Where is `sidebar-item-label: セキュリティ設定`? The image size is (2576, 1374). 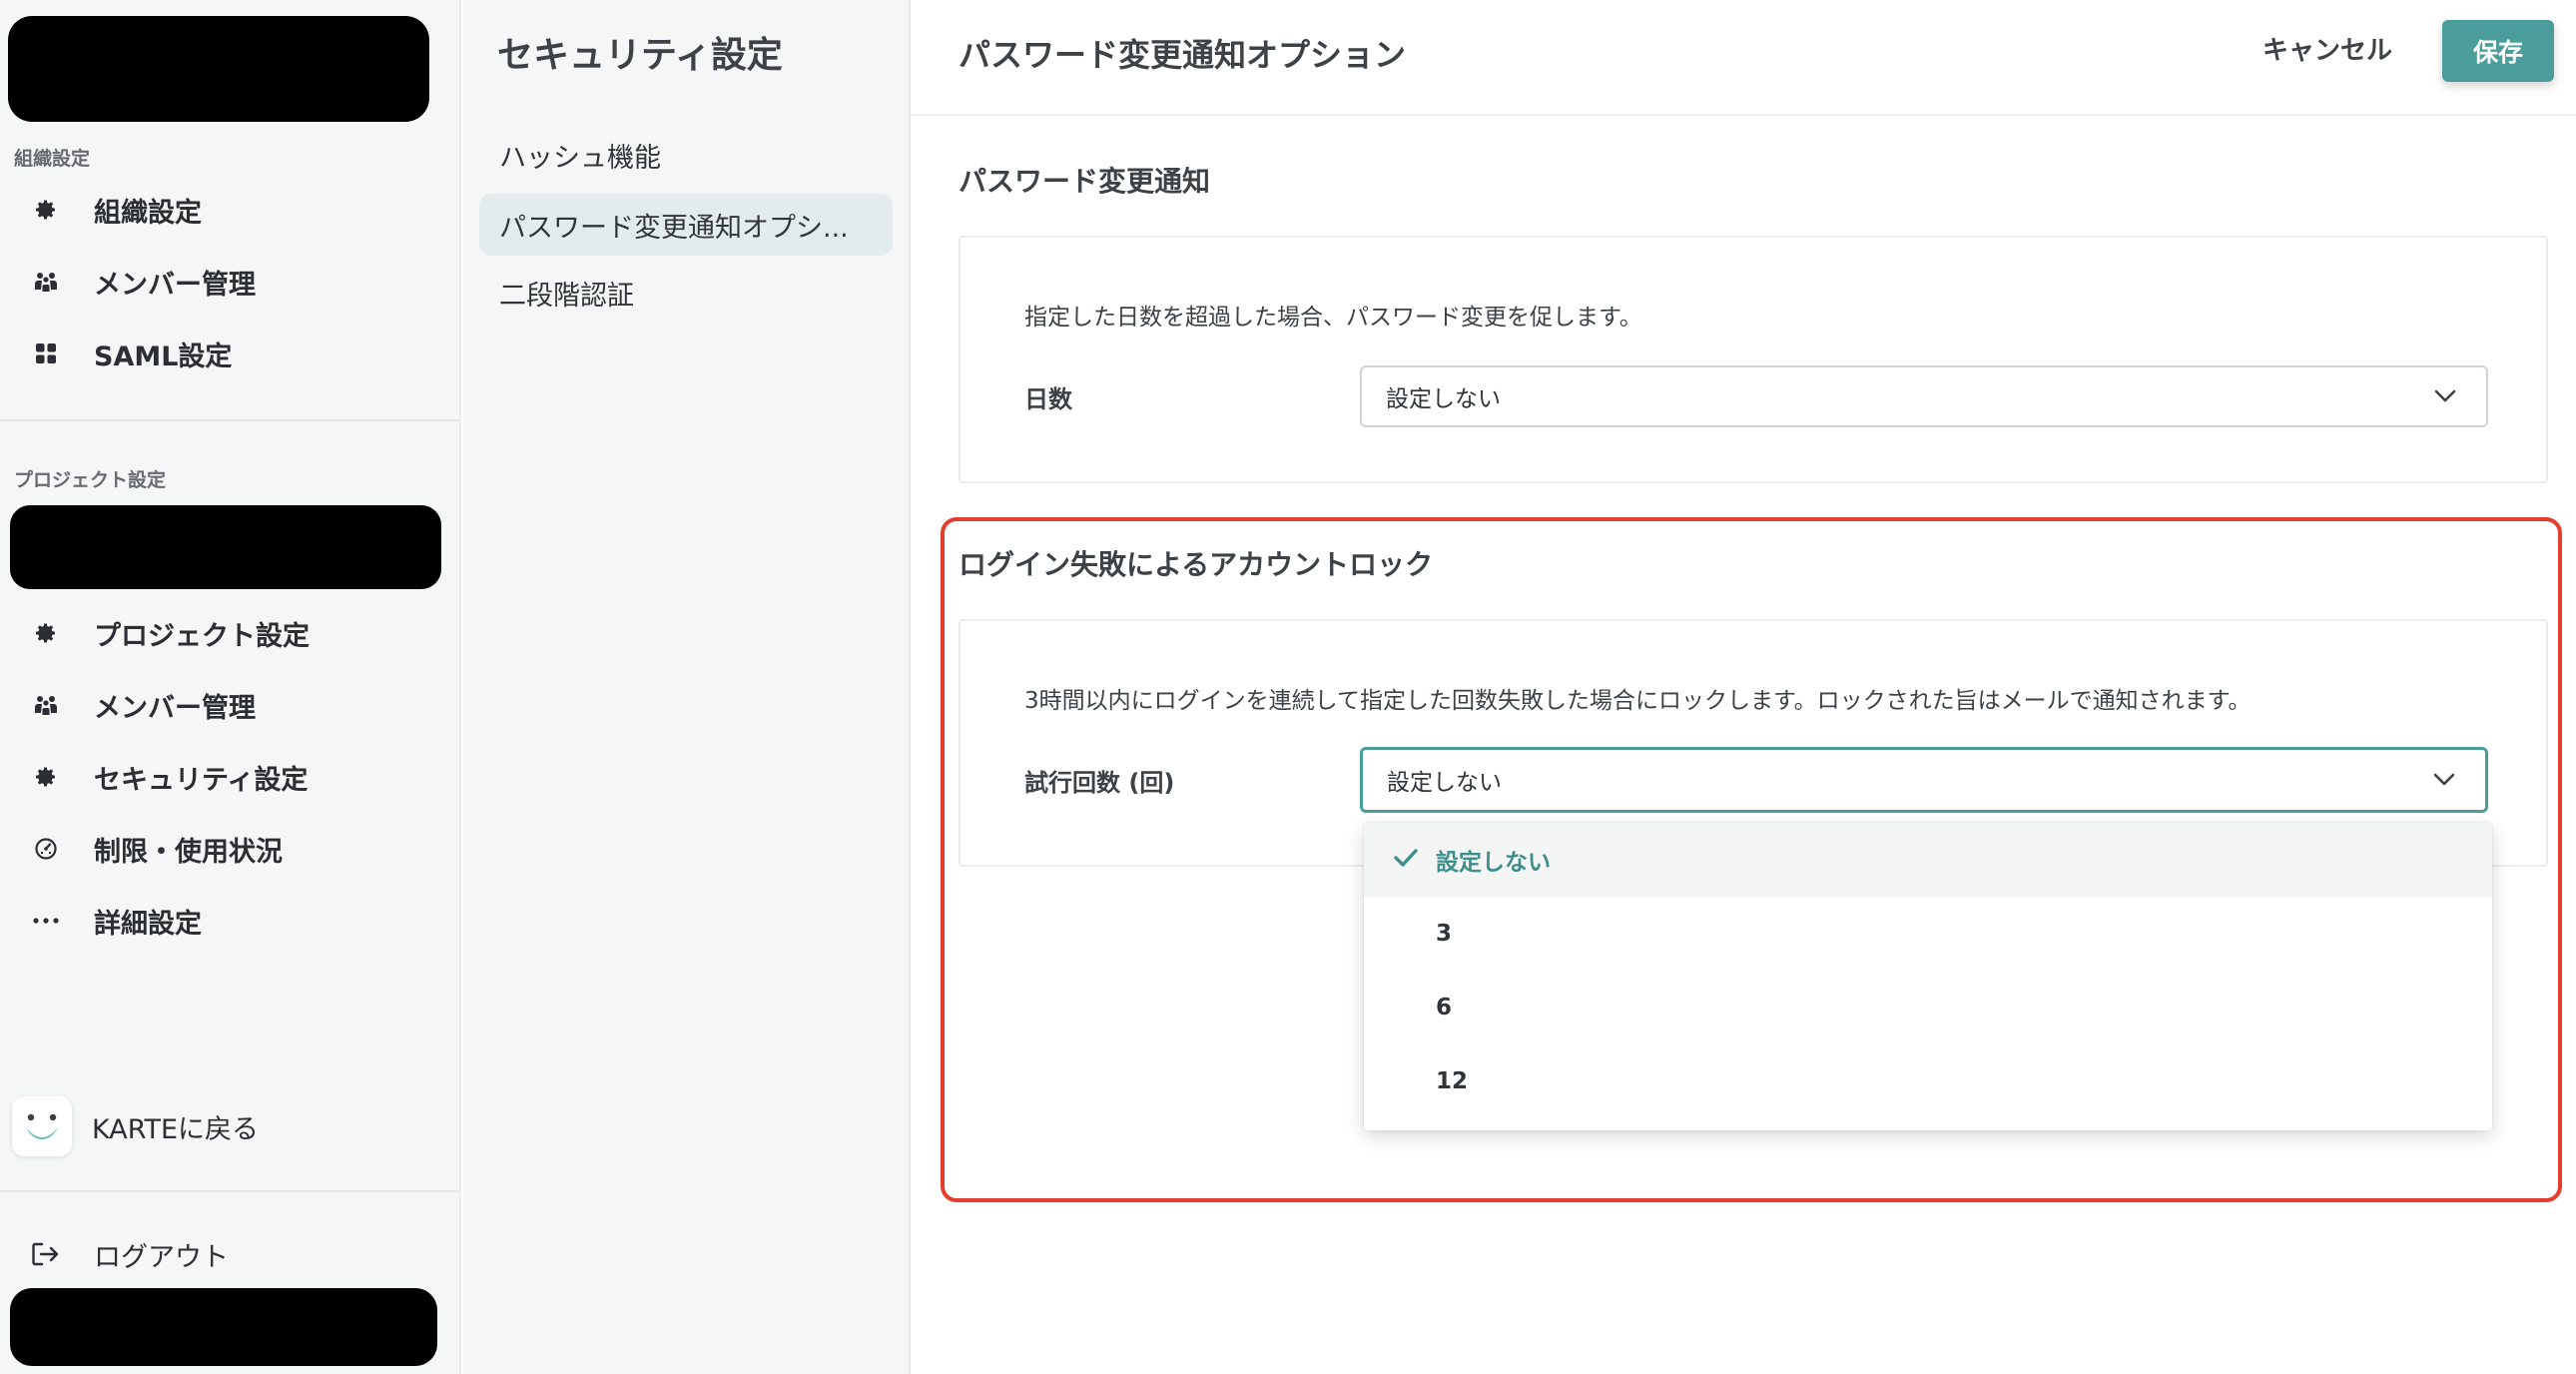
sidebar-item-label: セキュリティ設定 is located at coordinates (201, 780).